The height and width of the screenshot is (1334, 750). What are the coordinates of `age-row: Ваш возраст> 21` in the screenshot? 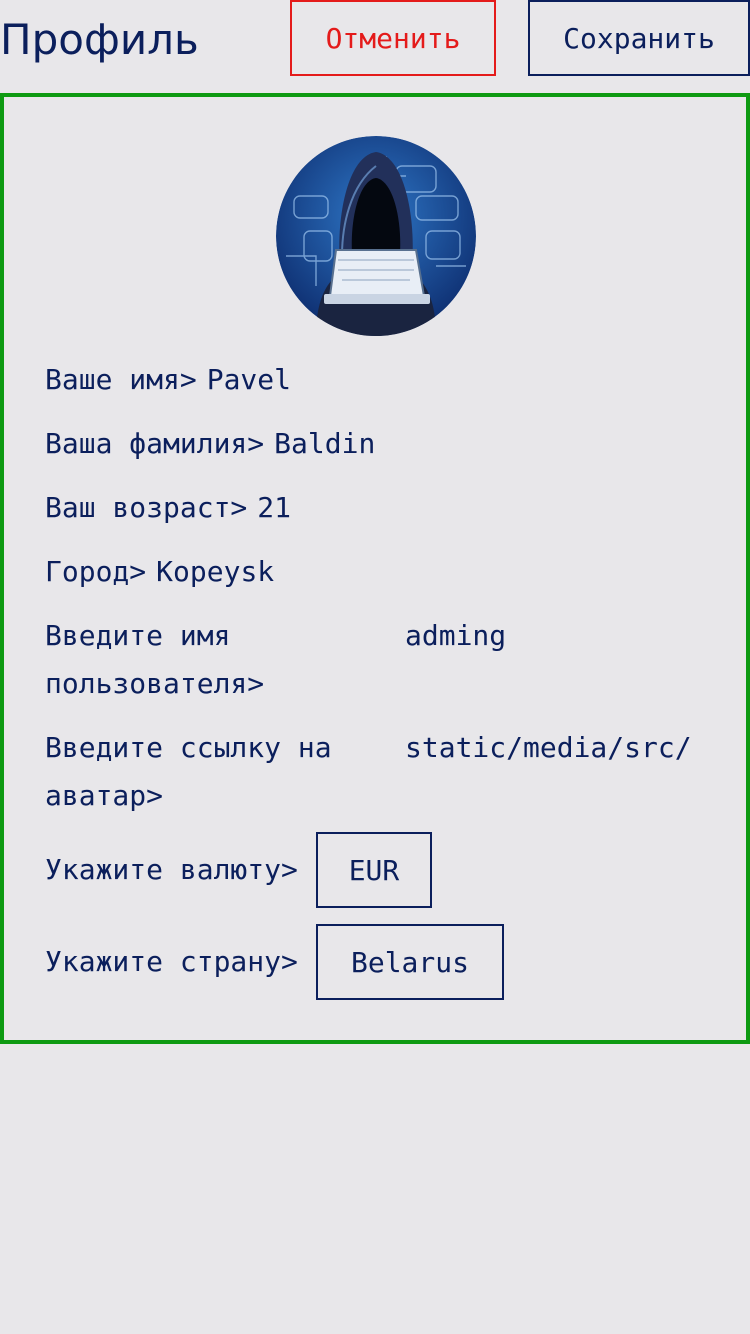 It's located at (168, 508).